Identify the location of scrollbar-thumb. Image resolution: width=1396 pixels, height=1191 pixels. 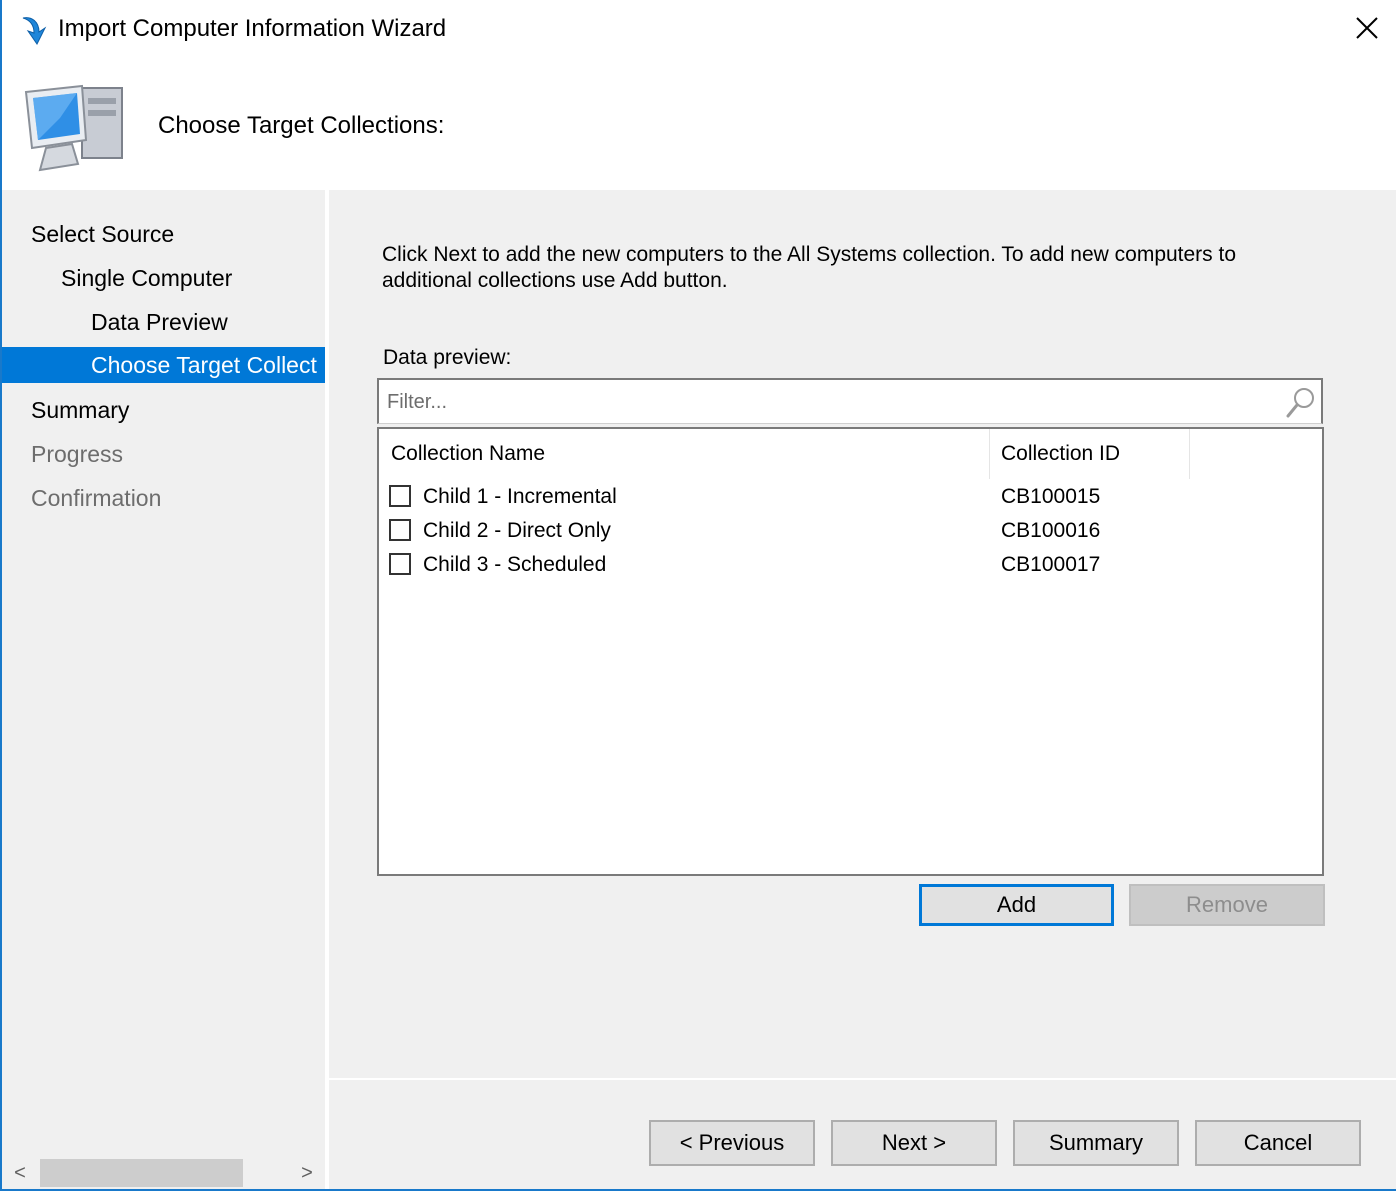
(141, 1173).